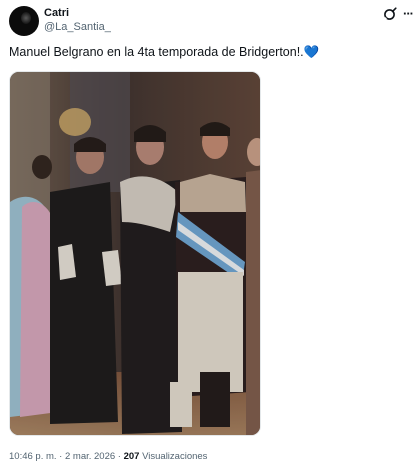  What do you see at coordinates (311, 52) in the screenshot?
I see `blue-heart-icon: 💙` at bounding box center [311, 52].